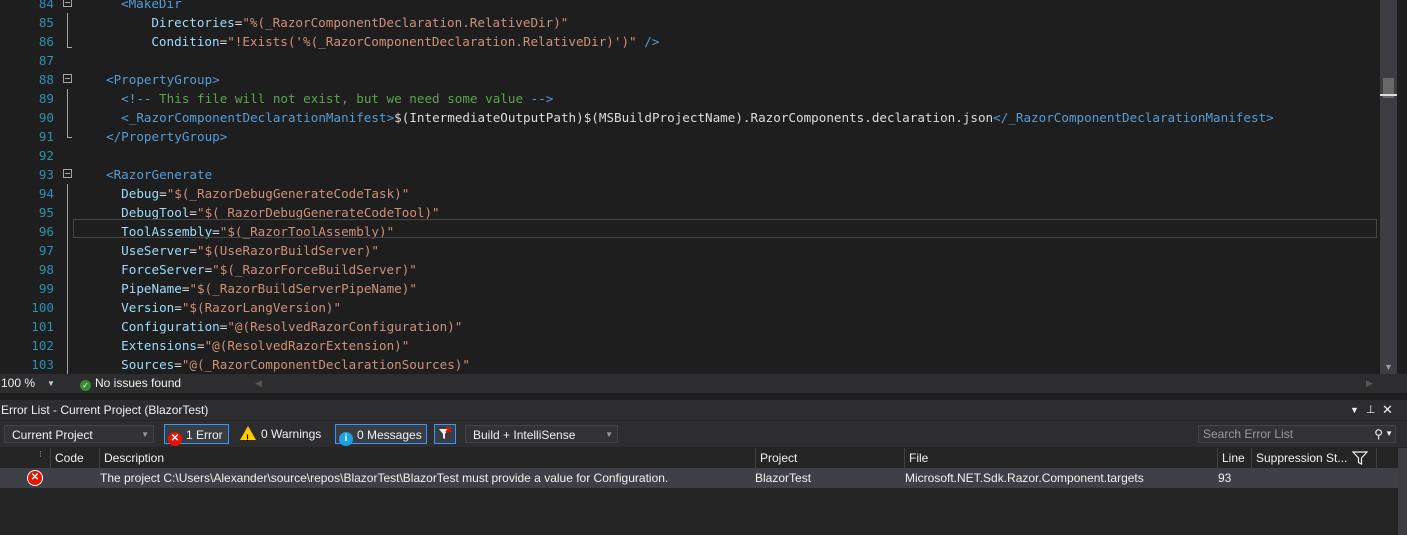 Image resolution: width=1407 pixels, height=535 pixels. I want to click on severity-column-header: ⁝, so click(39, 458).